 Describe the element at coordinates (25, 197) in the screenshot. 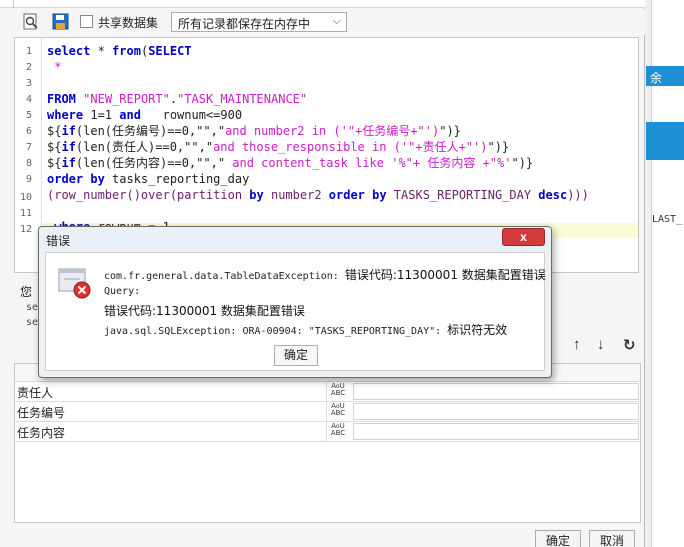

I see `line-number: 10` at that location.